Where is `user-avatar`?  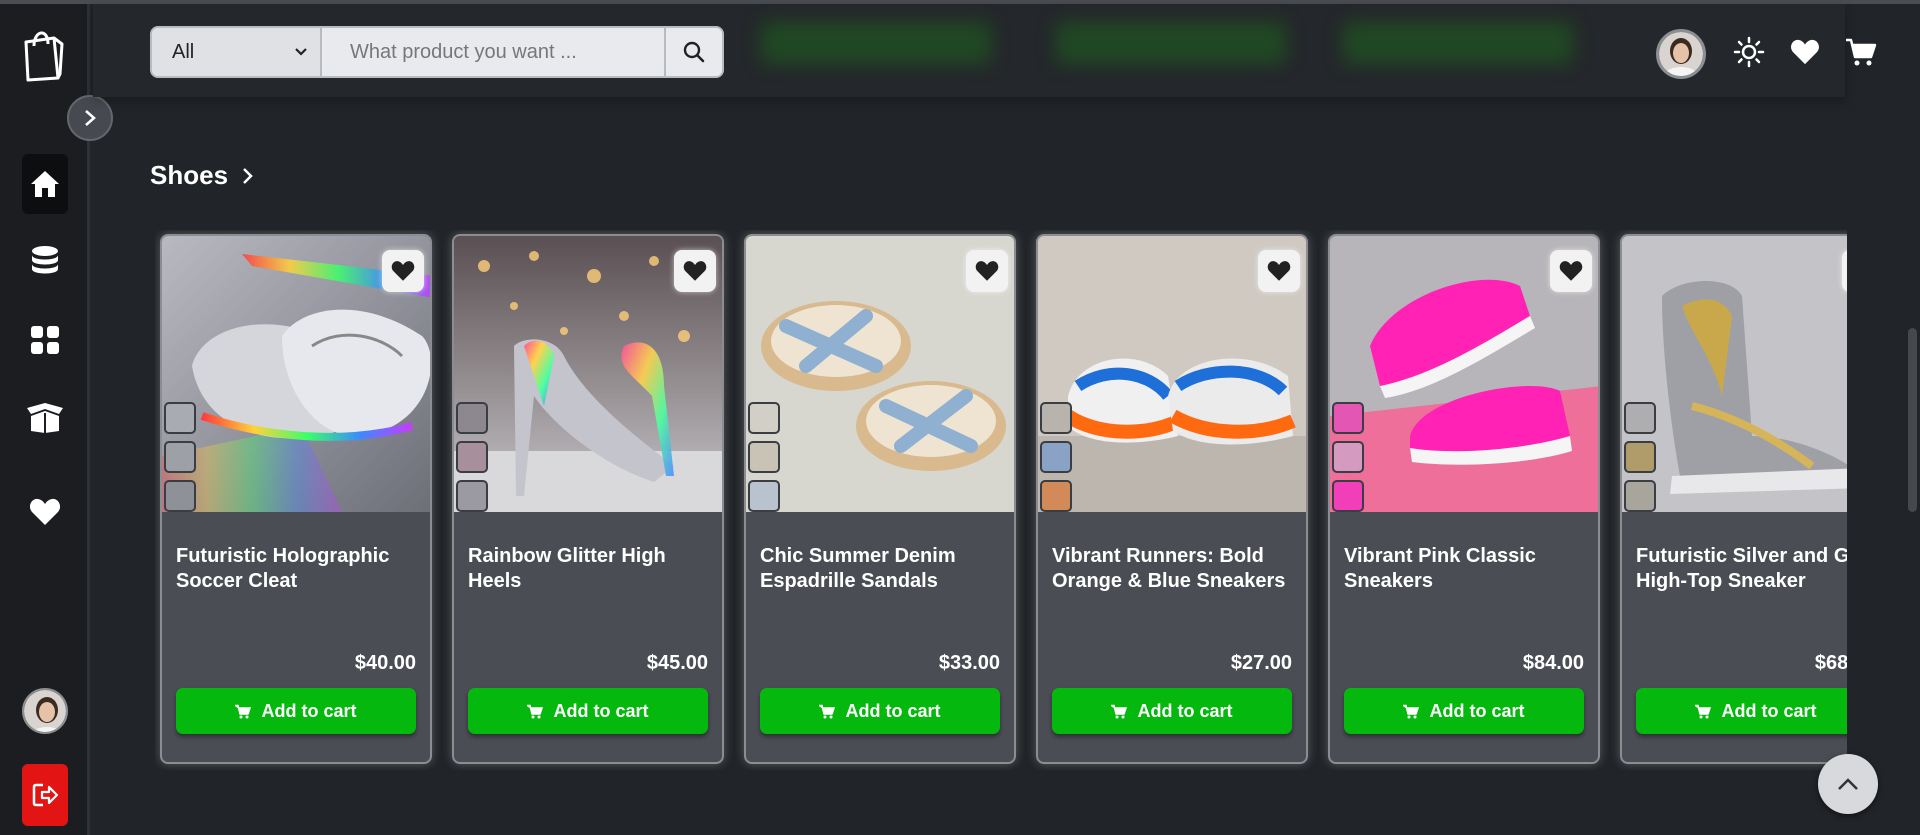 user-avatar is located at coordinates (45, 711).